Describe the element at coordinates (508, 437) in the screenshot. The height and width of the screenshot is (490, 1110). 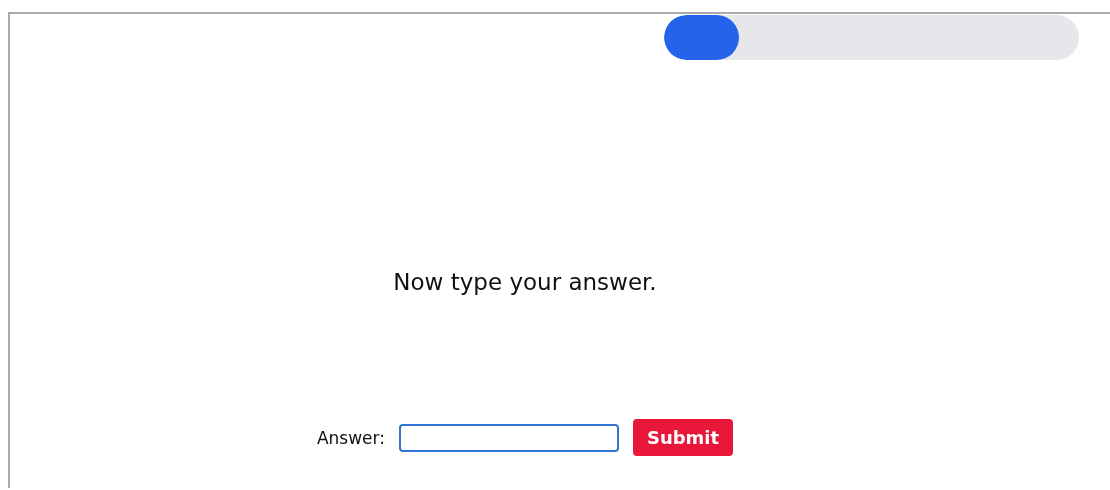
I see `answer-field` at that location.